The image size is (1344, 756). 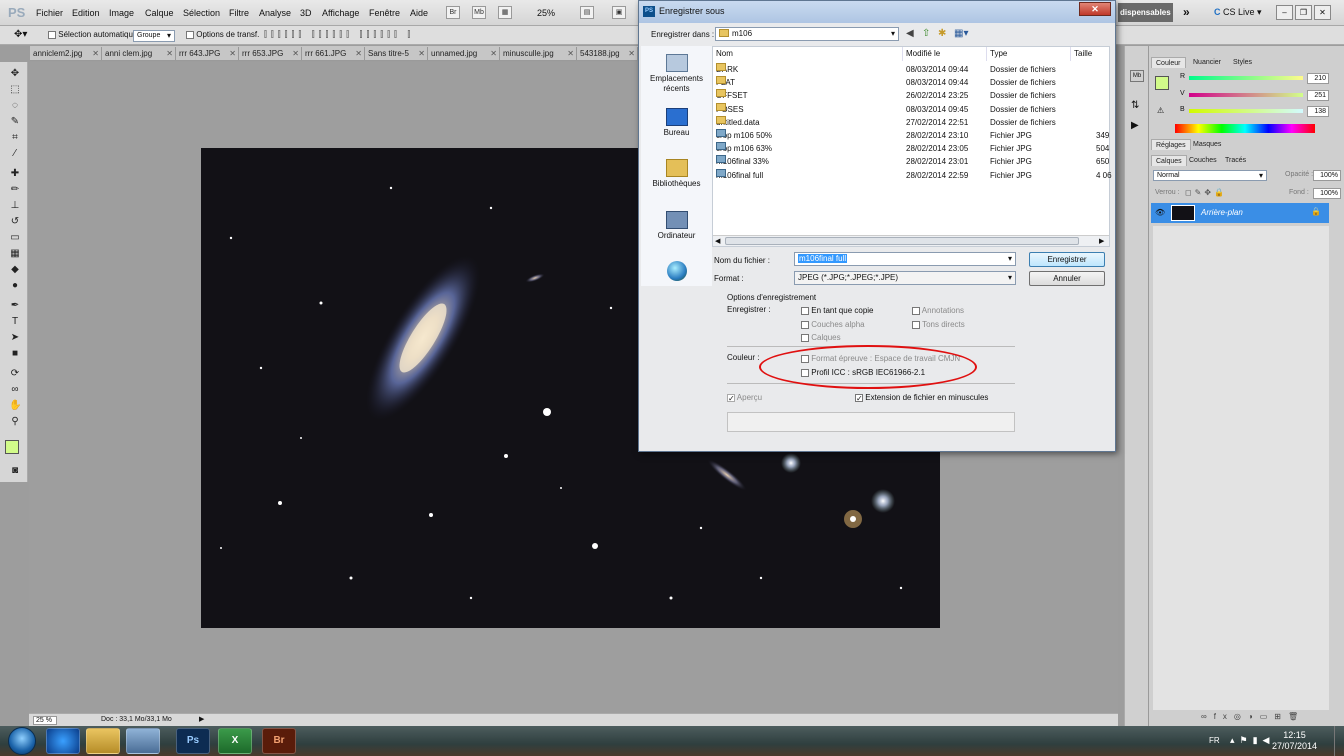 I want to click on preview-option: Aperçu, so click(x=744, y=397).